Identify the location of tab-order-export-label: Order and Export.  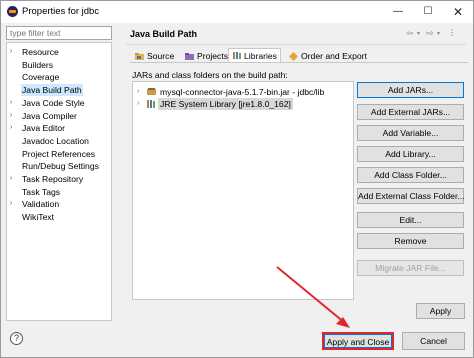
(334, 56).